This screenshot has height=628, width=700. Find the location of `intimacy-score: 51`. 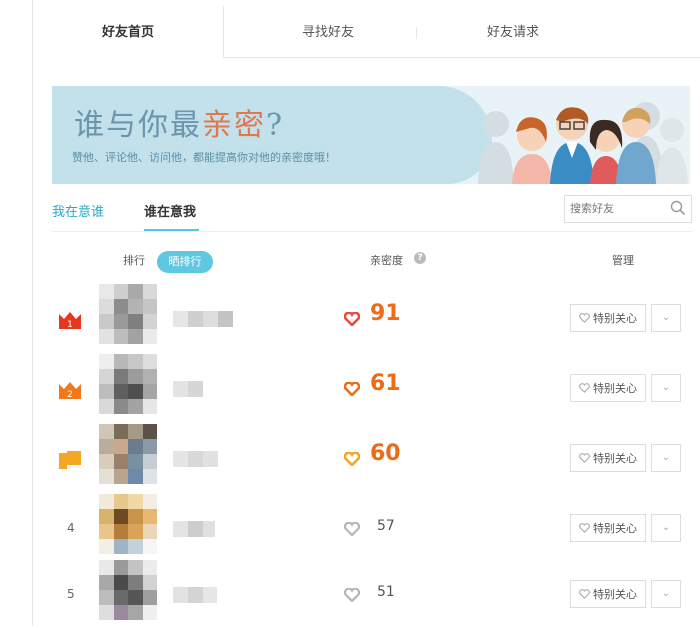

intimacy-score: 51 is located at coordinates (386, 592).